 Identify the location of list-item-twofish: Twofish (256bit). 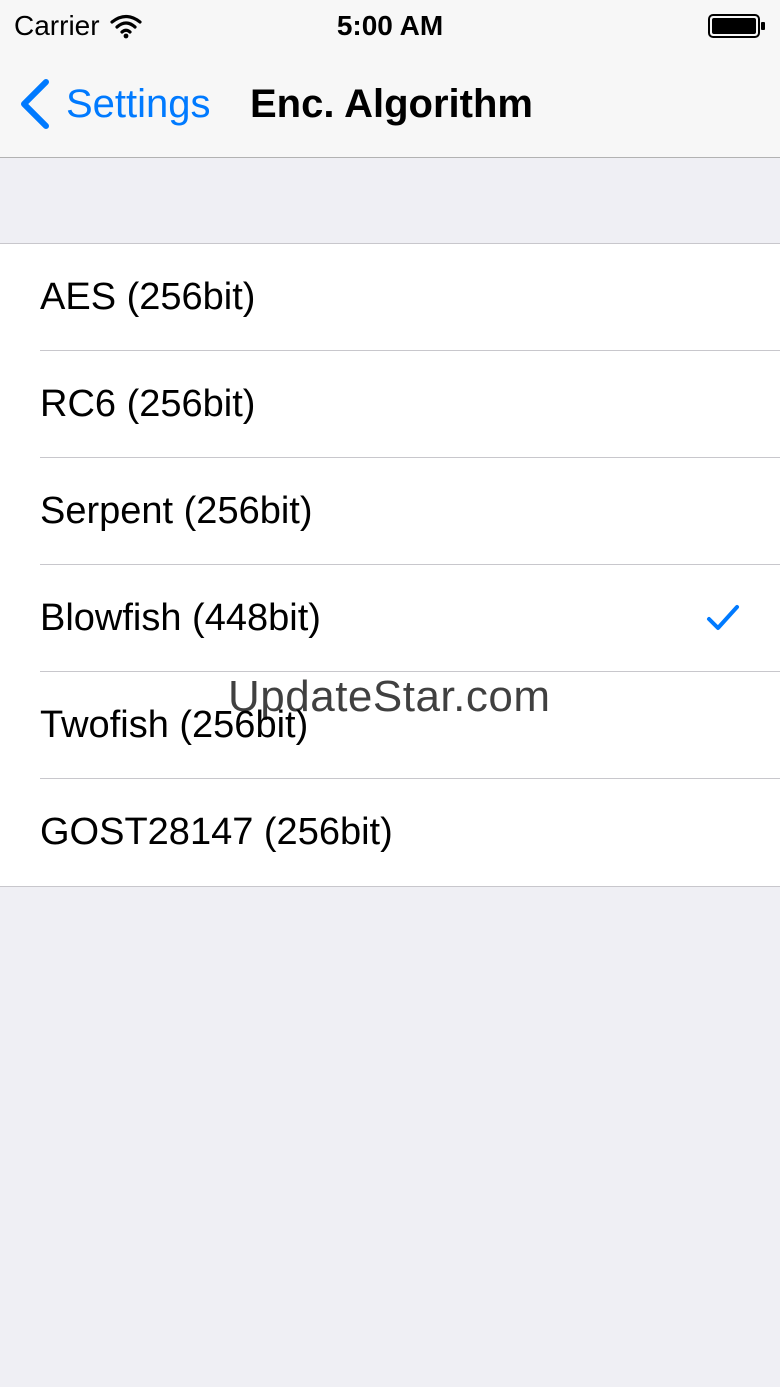
(390, 725).